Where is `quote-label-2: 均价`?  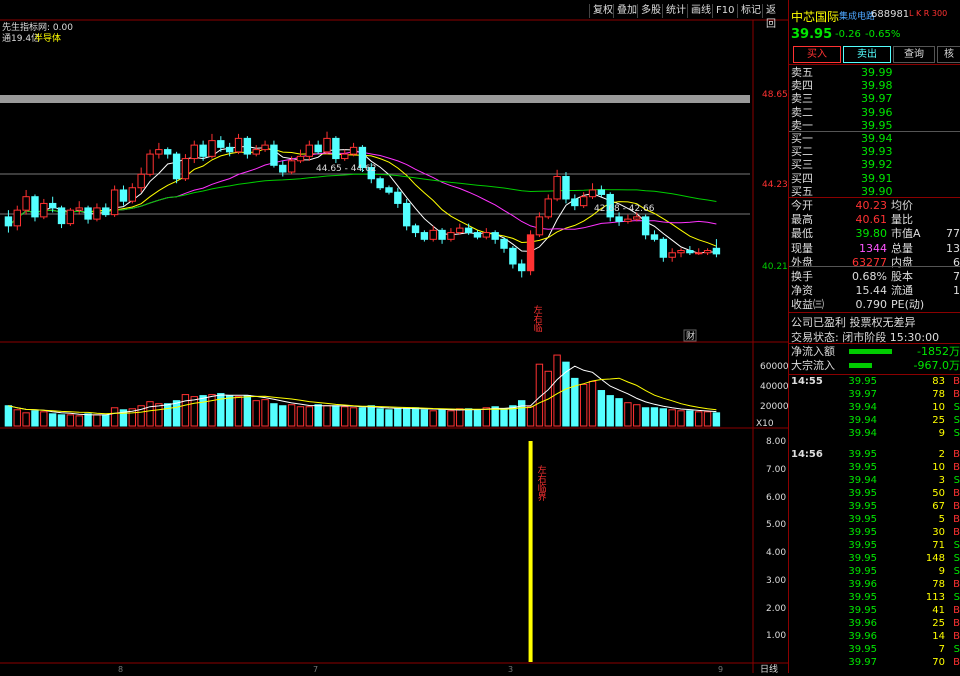 quote-label-2: 均价 is located at coordinates (902, 205).